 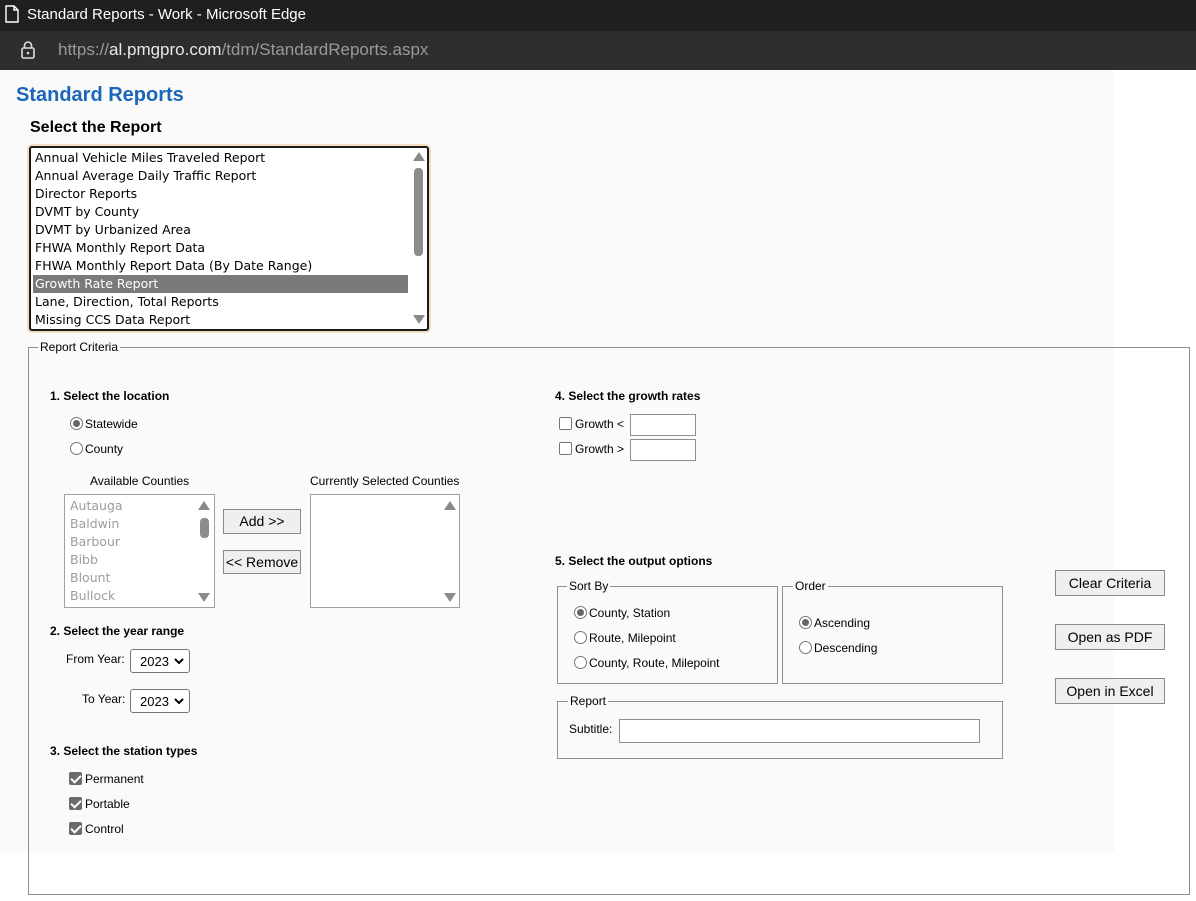 What do you see at coordinates (565, 423) in the screenshot?
I see `growth-less-checkbox` at bounding box center [565, 423].